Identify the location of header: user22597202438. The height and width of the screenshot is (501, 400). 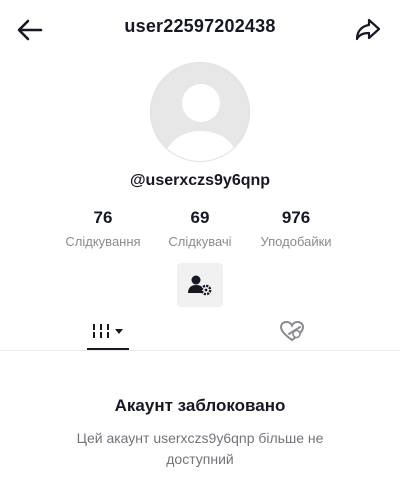
(200, 29).